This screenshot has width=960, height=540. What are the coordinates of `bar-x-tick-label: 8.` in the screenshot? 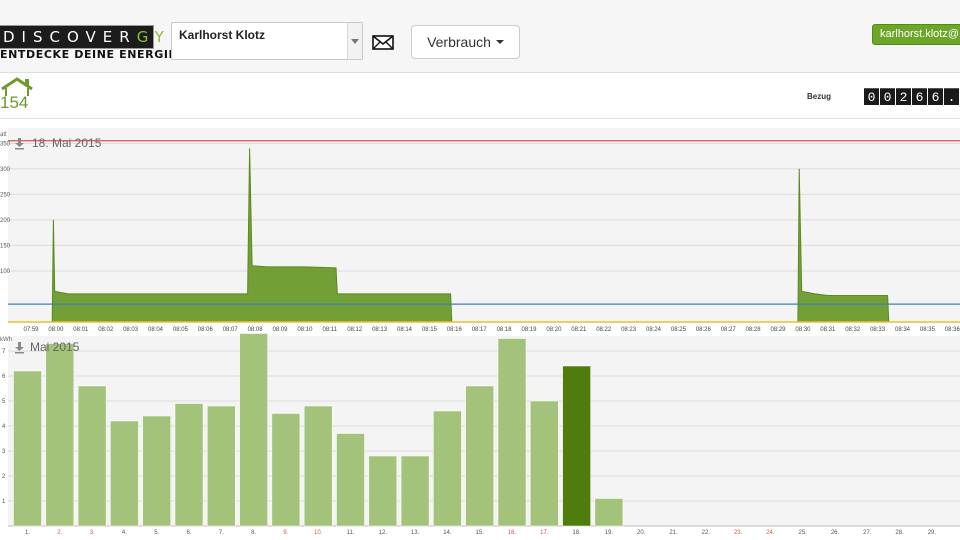 It's located at (253, 533).